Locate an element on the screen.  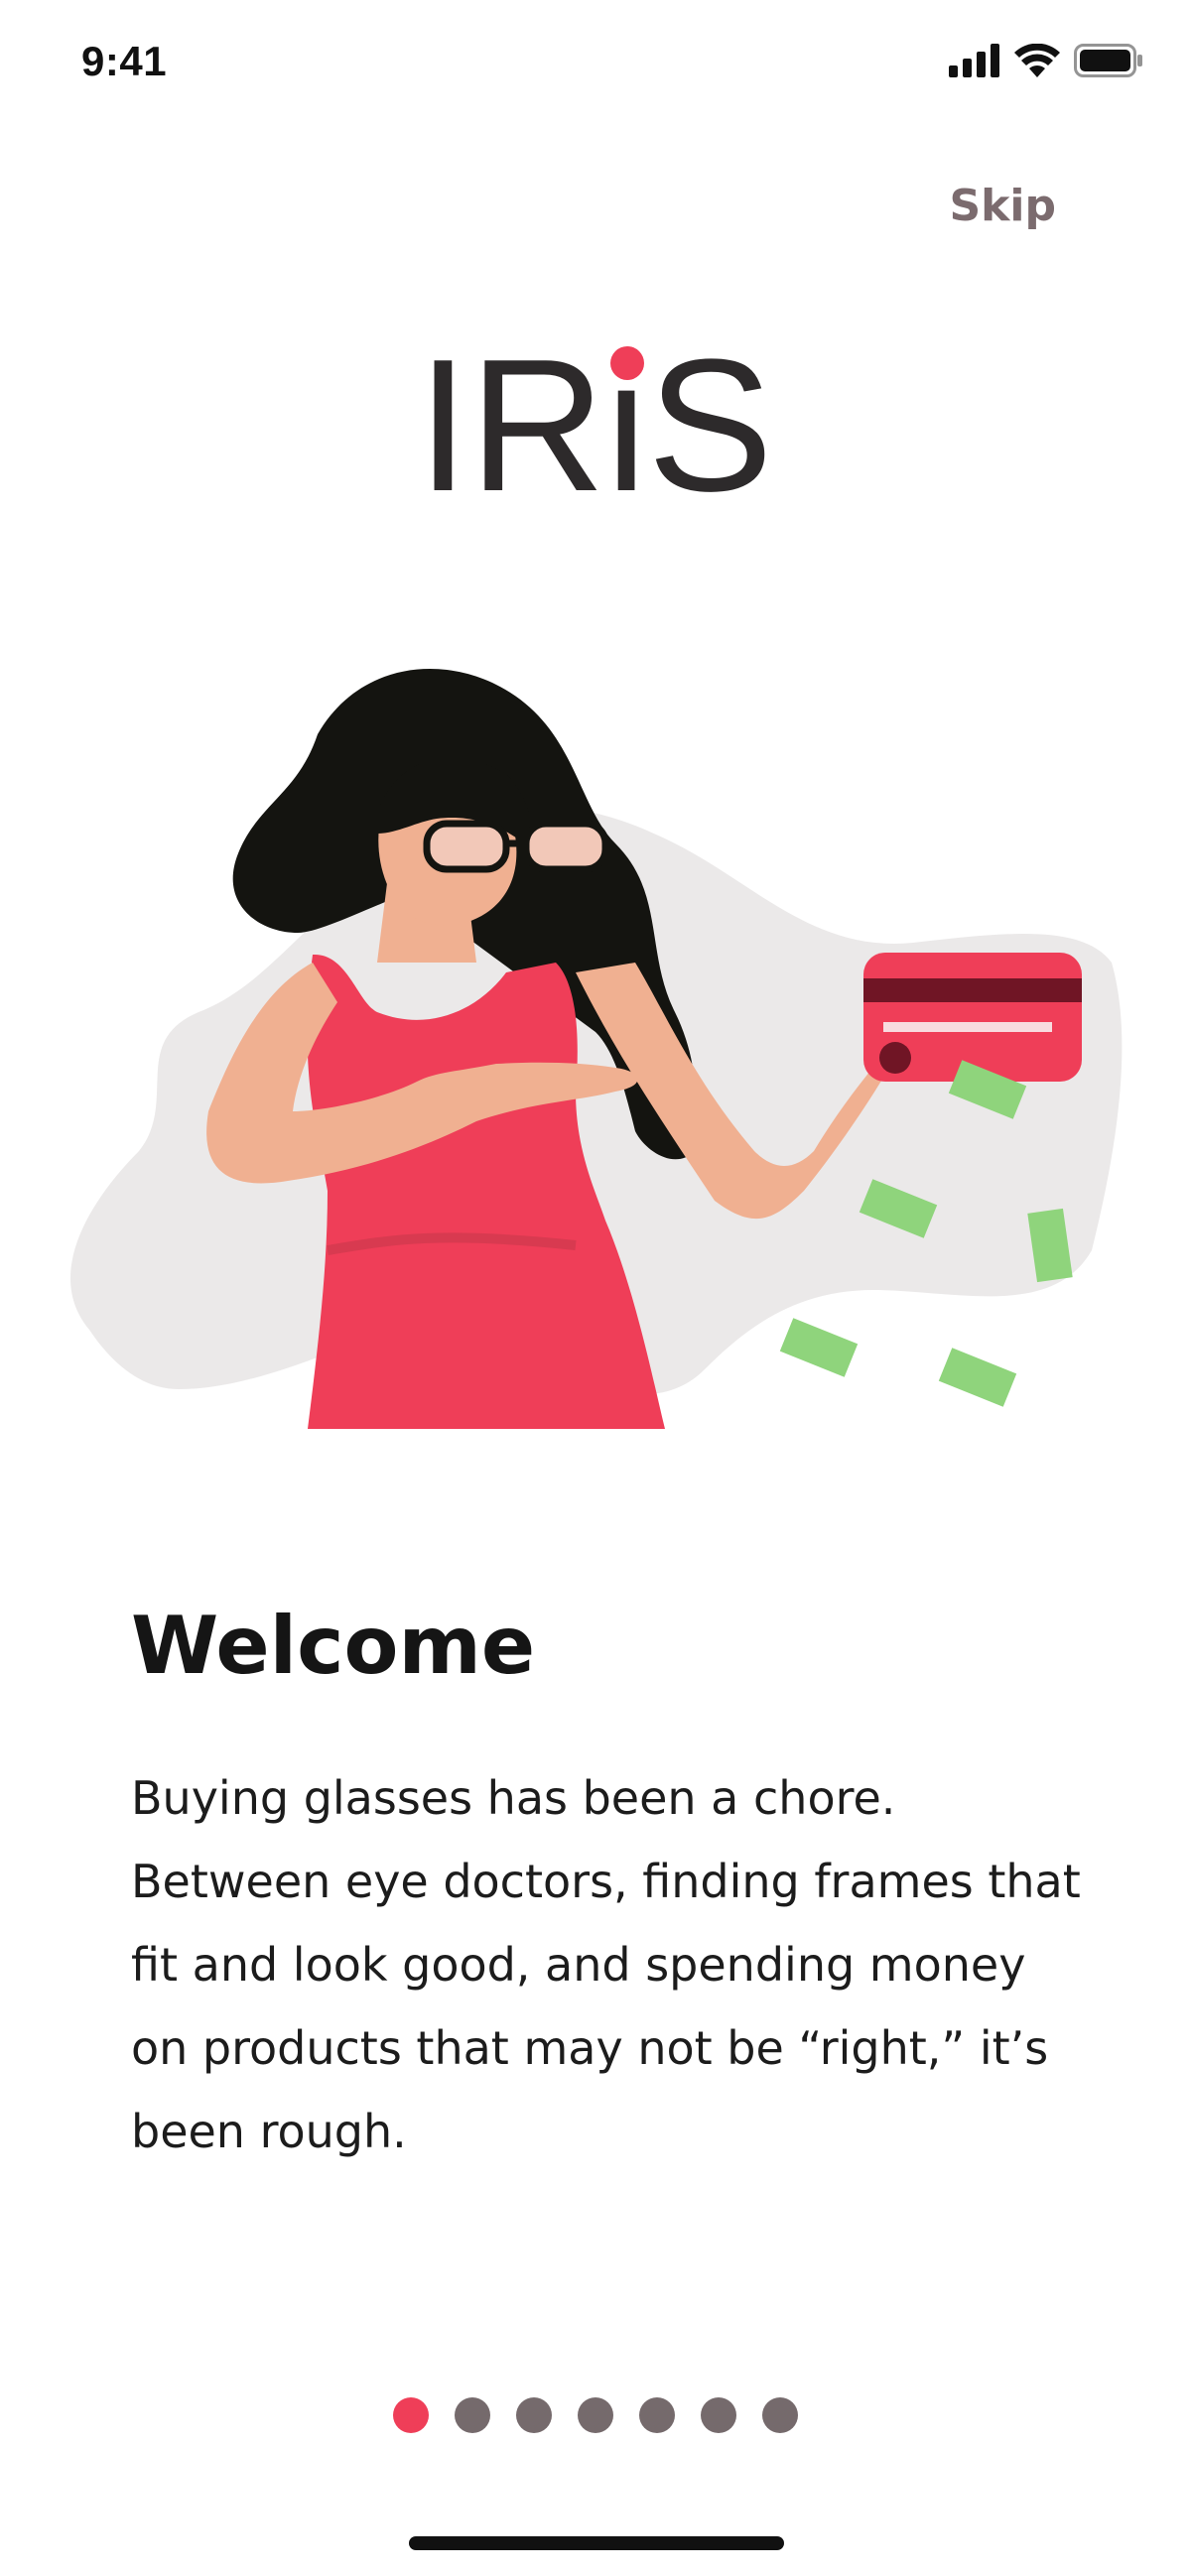
logo-text: IRiS is located at coordinates (595, 420).